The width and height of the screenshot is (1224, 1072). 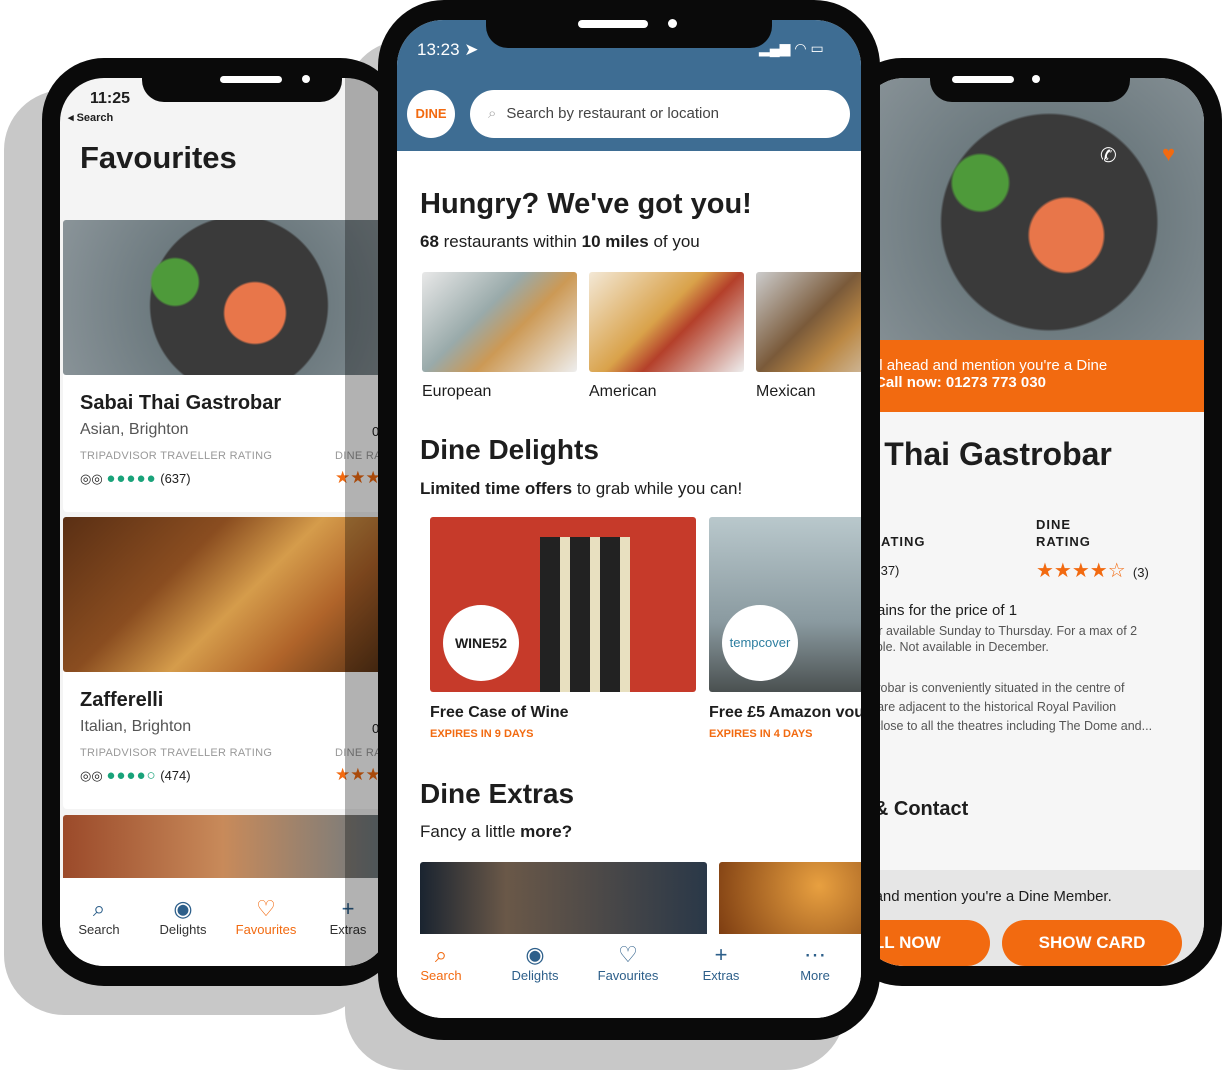 I want to click on text: of you, so click(x=674, y=241).